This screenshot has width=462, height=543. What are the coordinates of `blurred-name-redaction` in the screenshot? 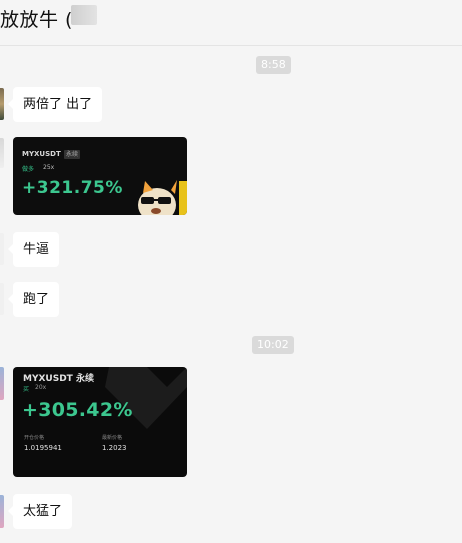 It's located at (84, 15).